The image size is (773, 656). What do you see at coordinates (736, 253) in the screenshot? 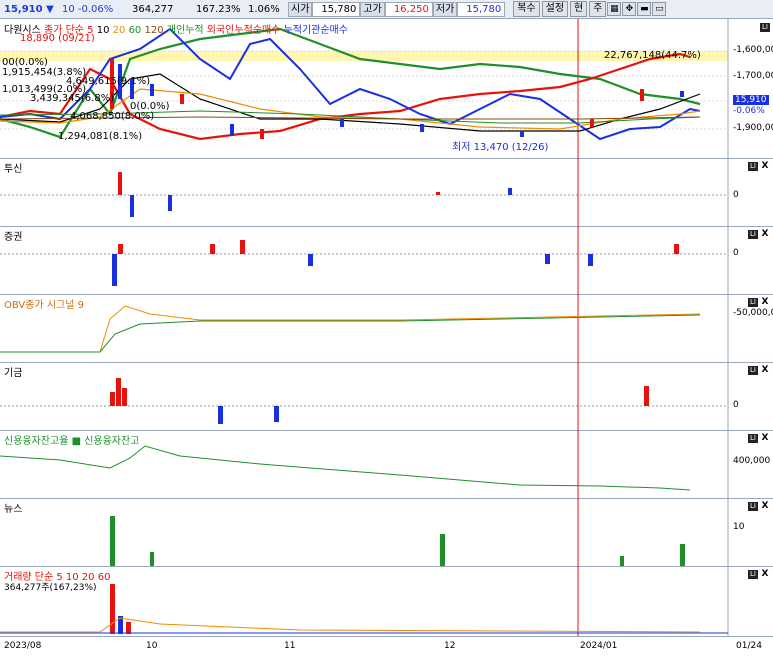
I see `securities-axis: 0` at bounding box center [736, 253].